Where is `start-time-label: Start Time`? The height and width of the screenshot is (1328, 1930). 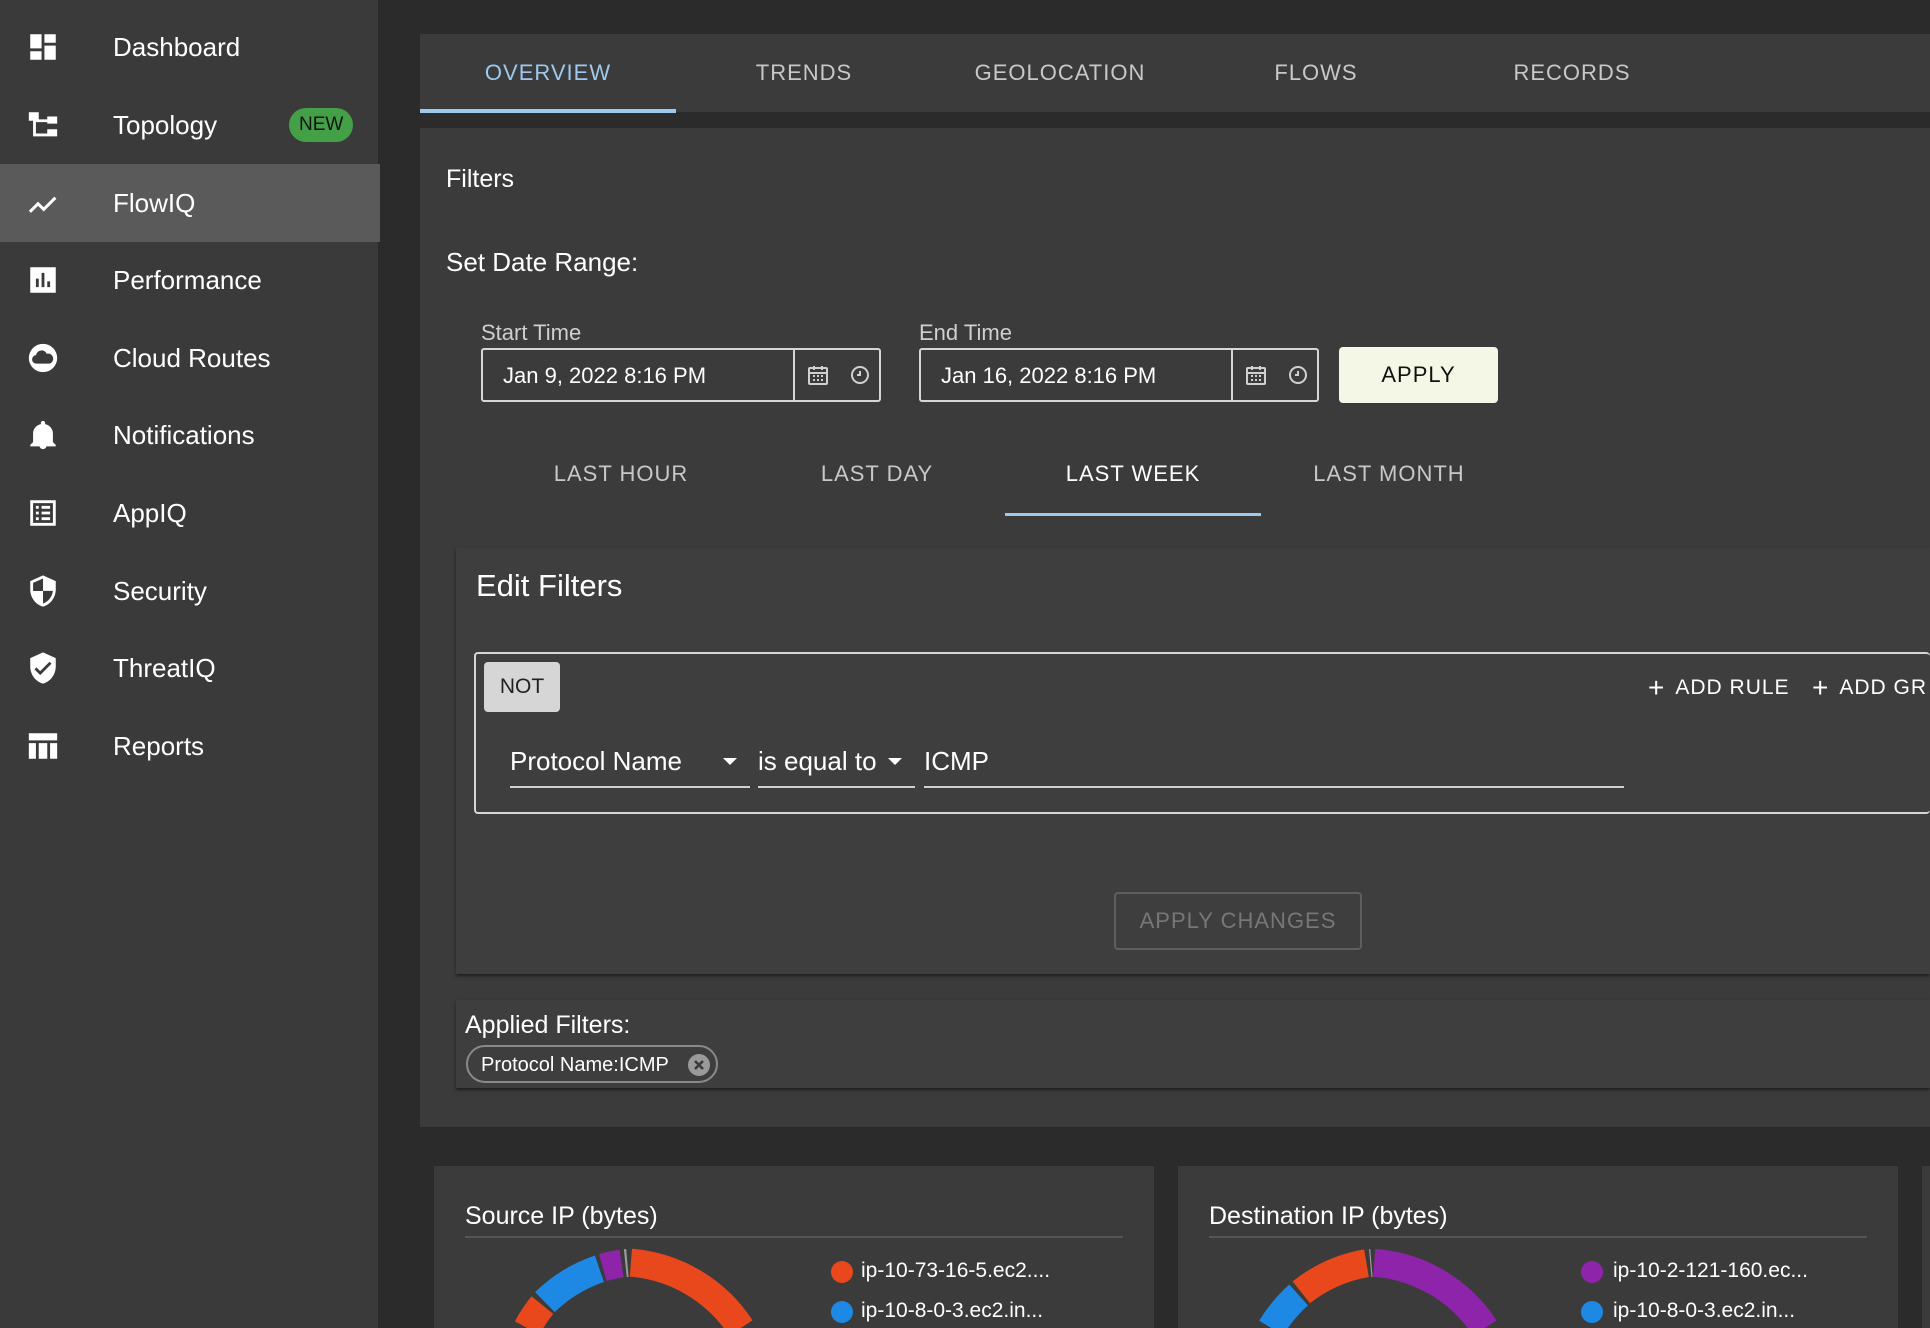 start-time-label: Start Time is located at coordinates (531, 332).